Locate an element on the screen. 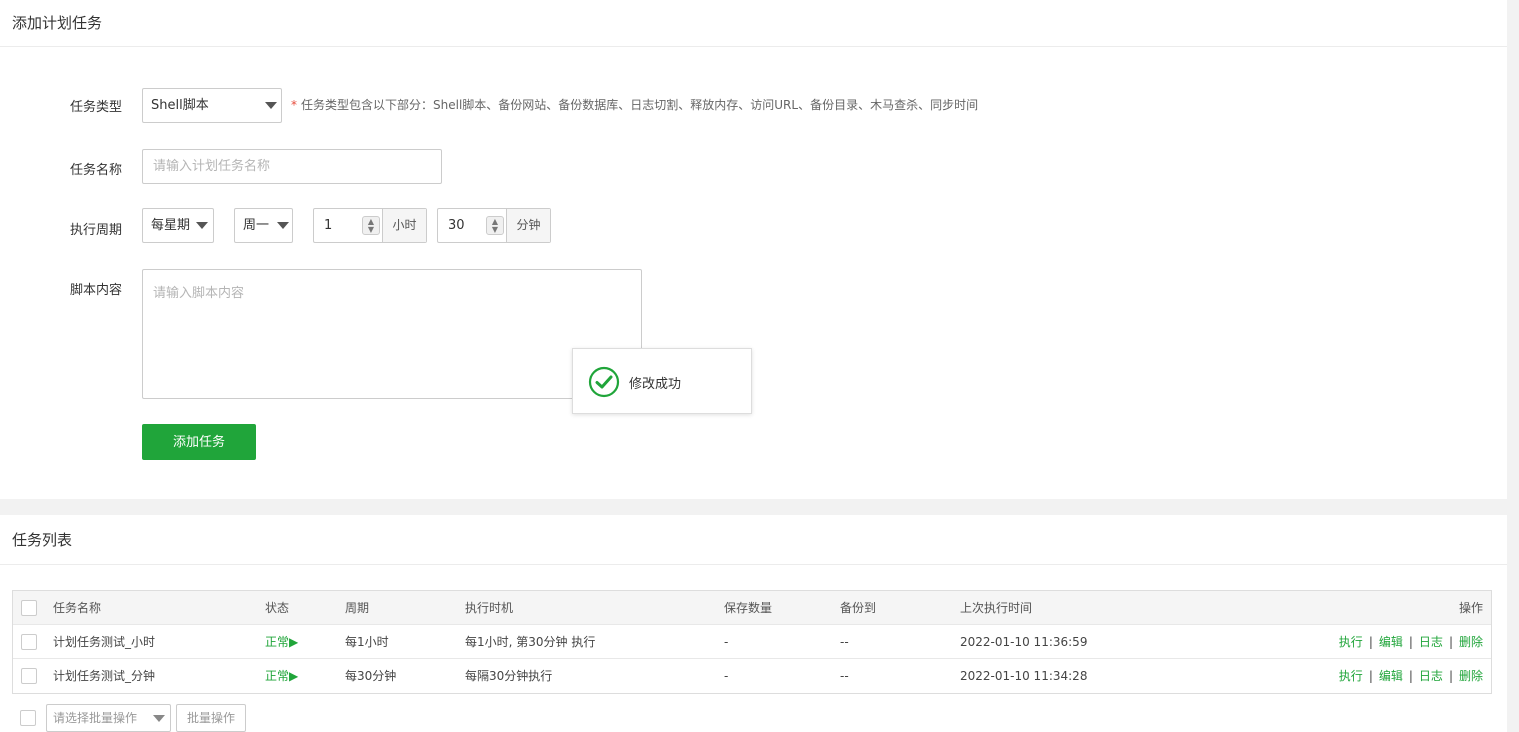 This screenshot has width=1519, height=732. col-name: 任务名称 is located at coordinates (77, 608).